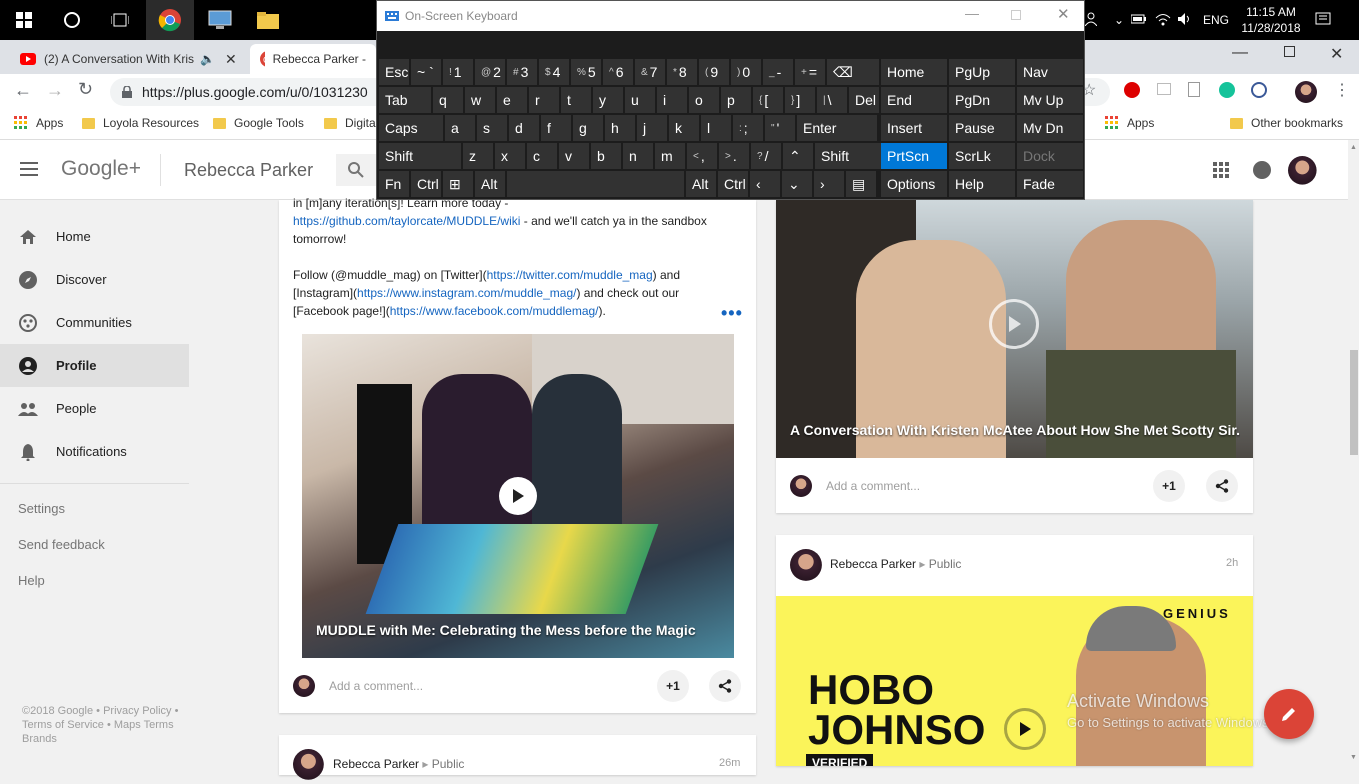 This screenshot has height=784, width=1359. Describe the element at coordinates (490, 72) in the screenshot. I see `osk-key: @2` at that location.